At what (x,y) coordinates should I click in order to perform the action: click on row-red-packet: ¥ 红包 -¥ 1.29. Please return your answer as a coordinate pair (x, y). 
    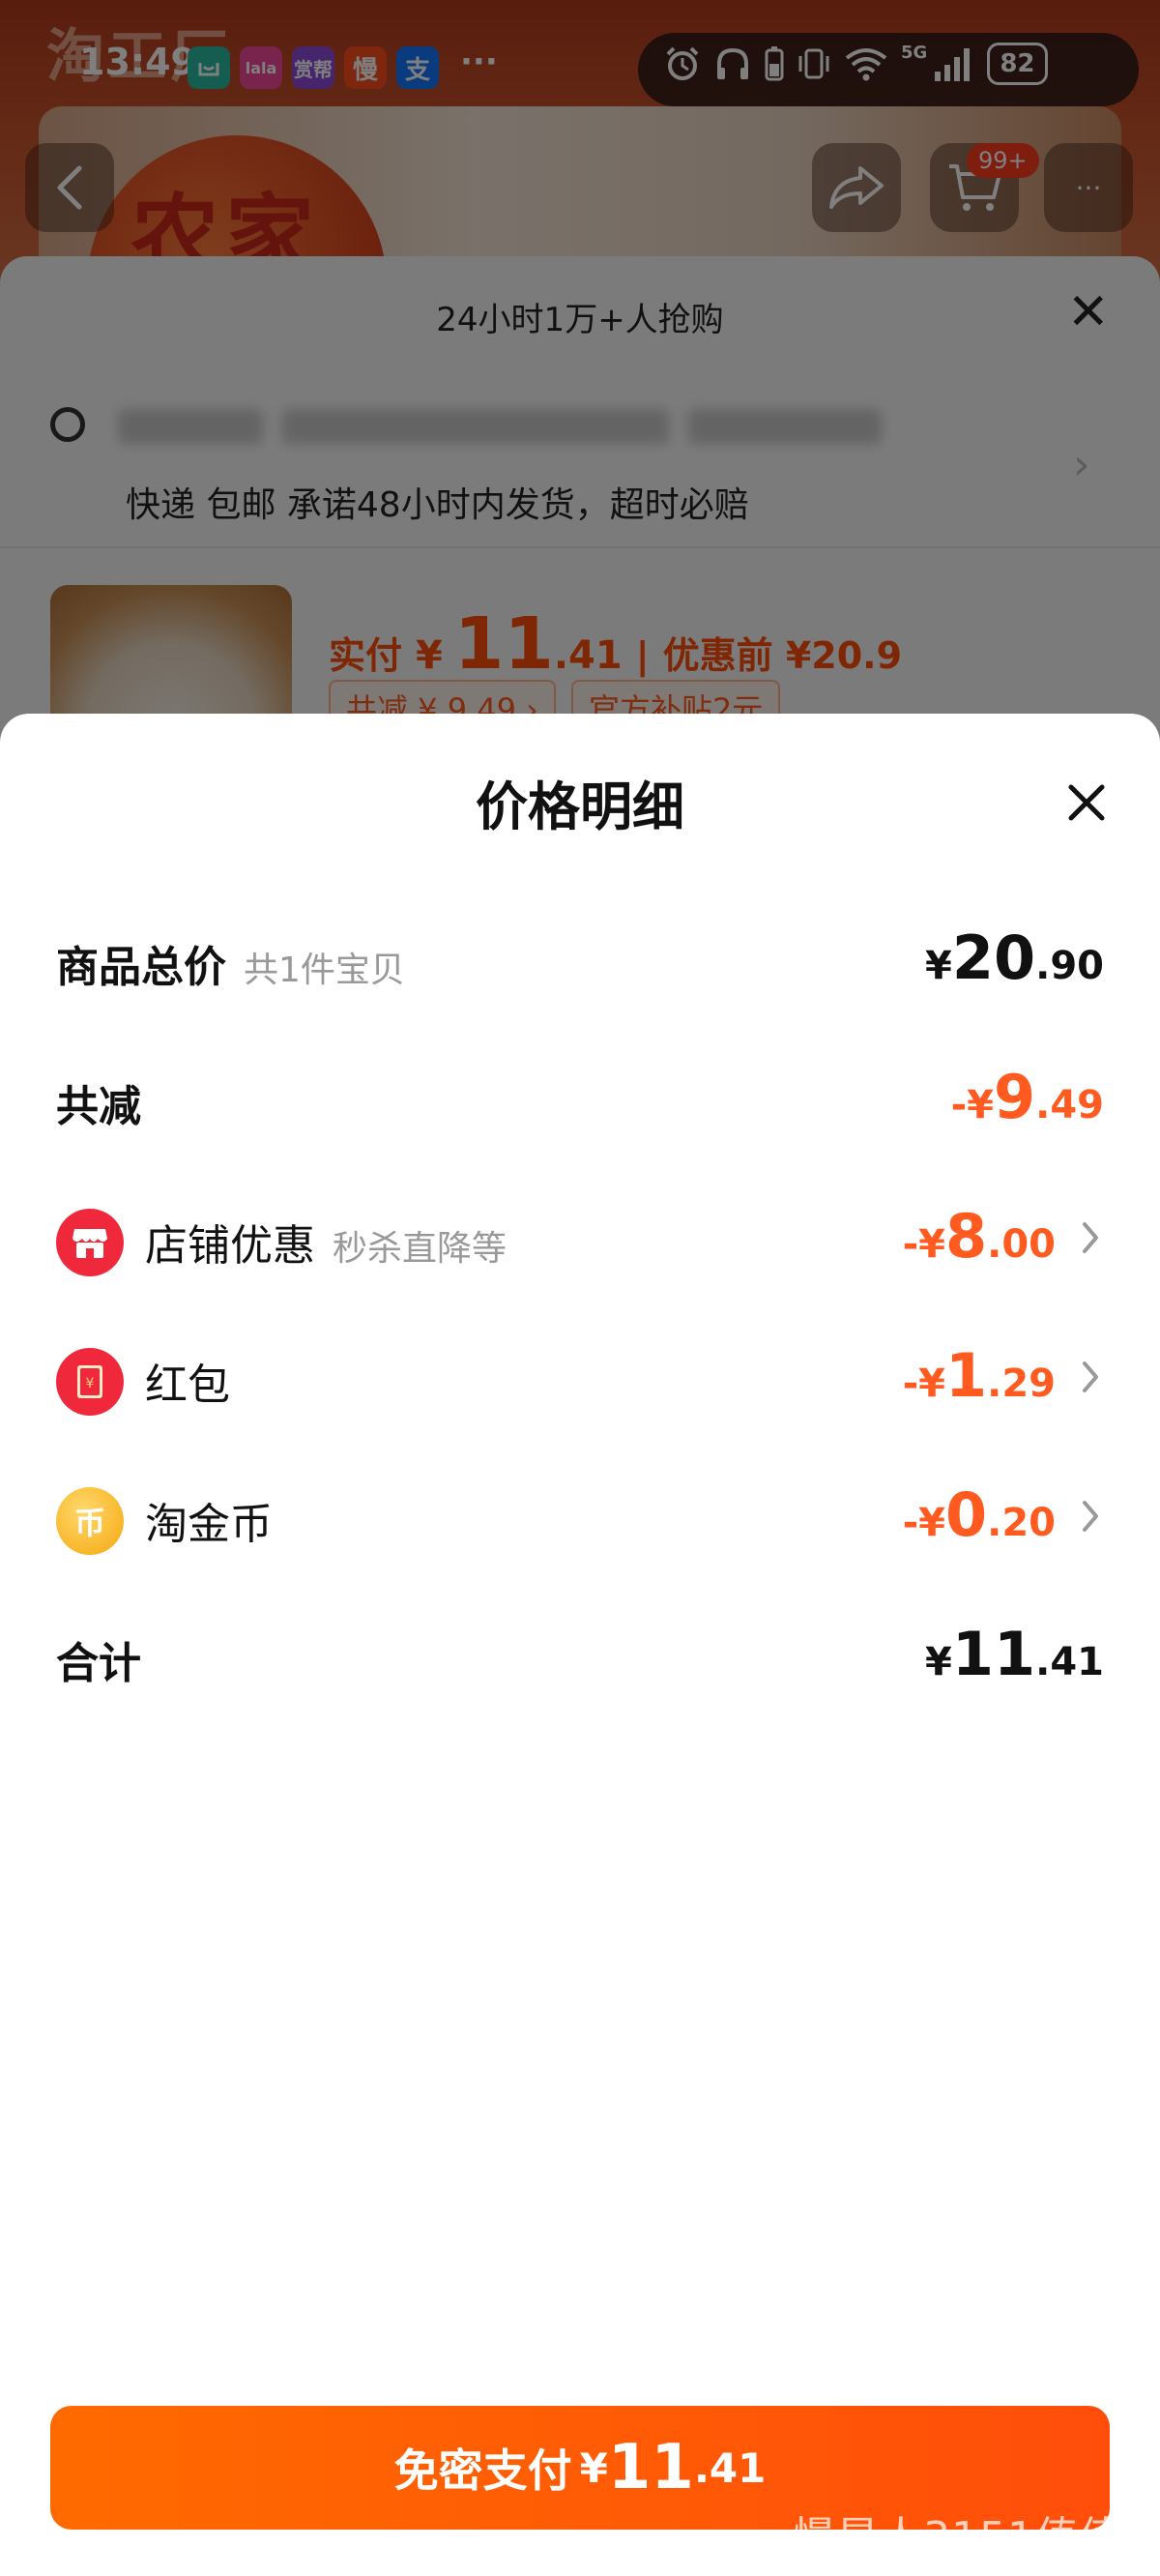
    Looking at the image, I should click on (580, 1376).